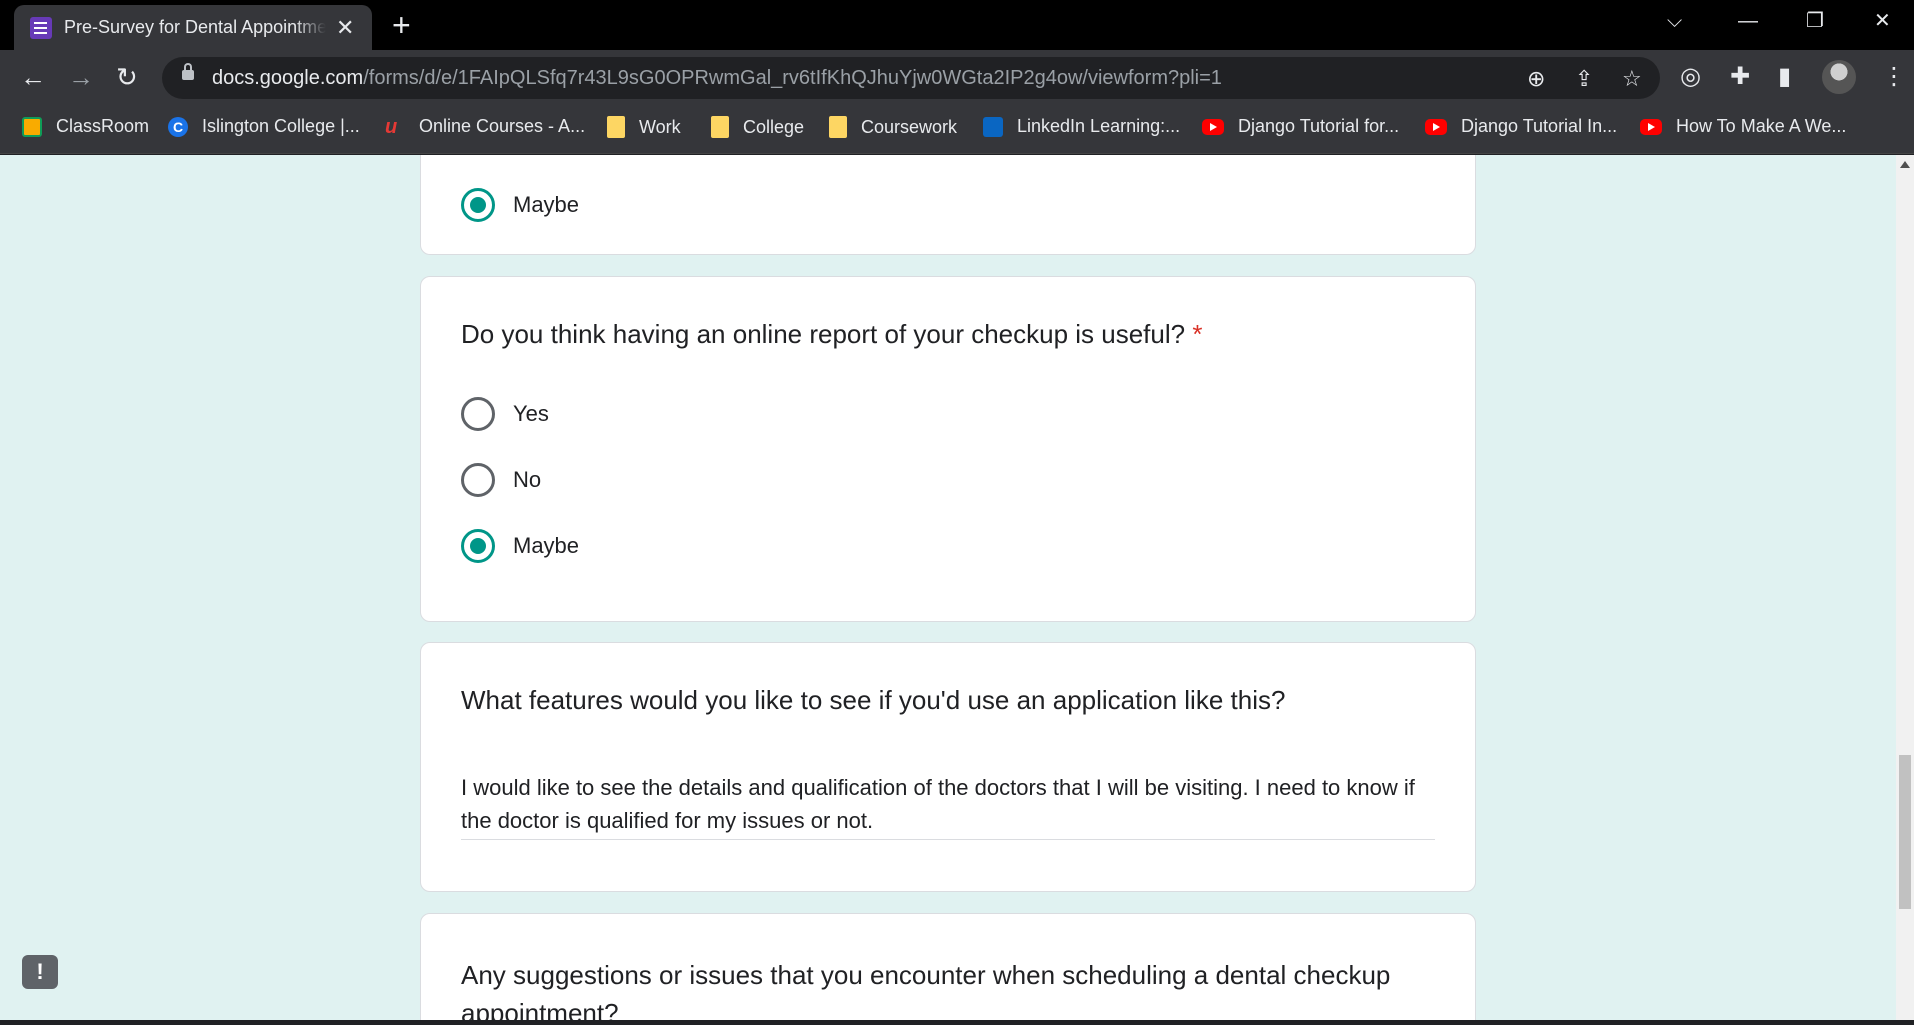  I want to click on tab-search-icon: ⌵, so click(1674, 21).